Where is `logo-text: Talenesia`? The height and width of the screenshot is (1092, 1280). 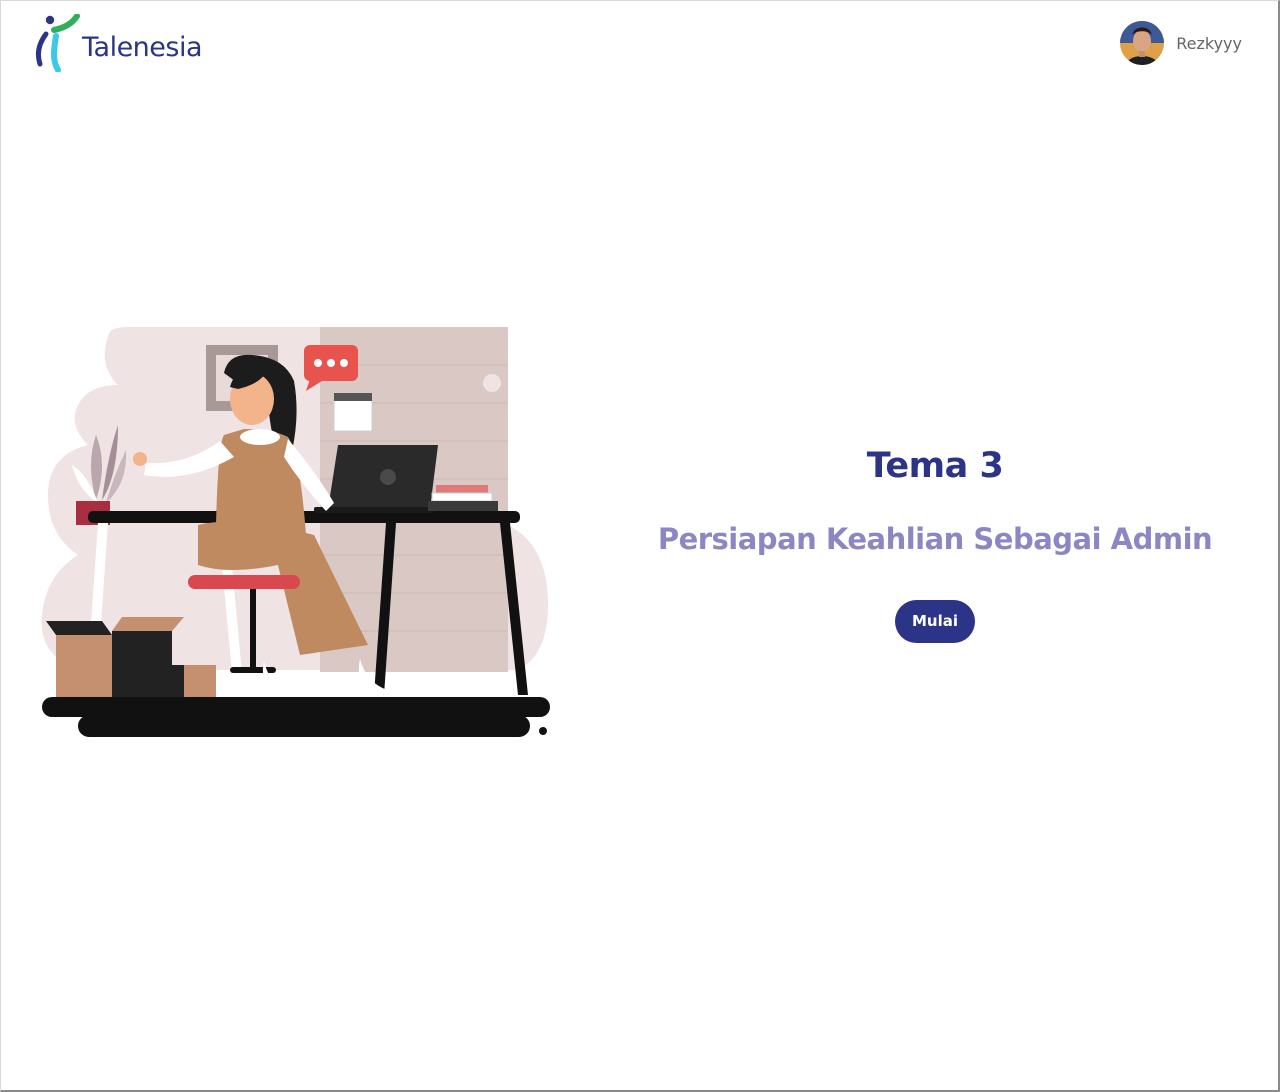
logo-text: Talenesia is located at coordinates (142, 47).